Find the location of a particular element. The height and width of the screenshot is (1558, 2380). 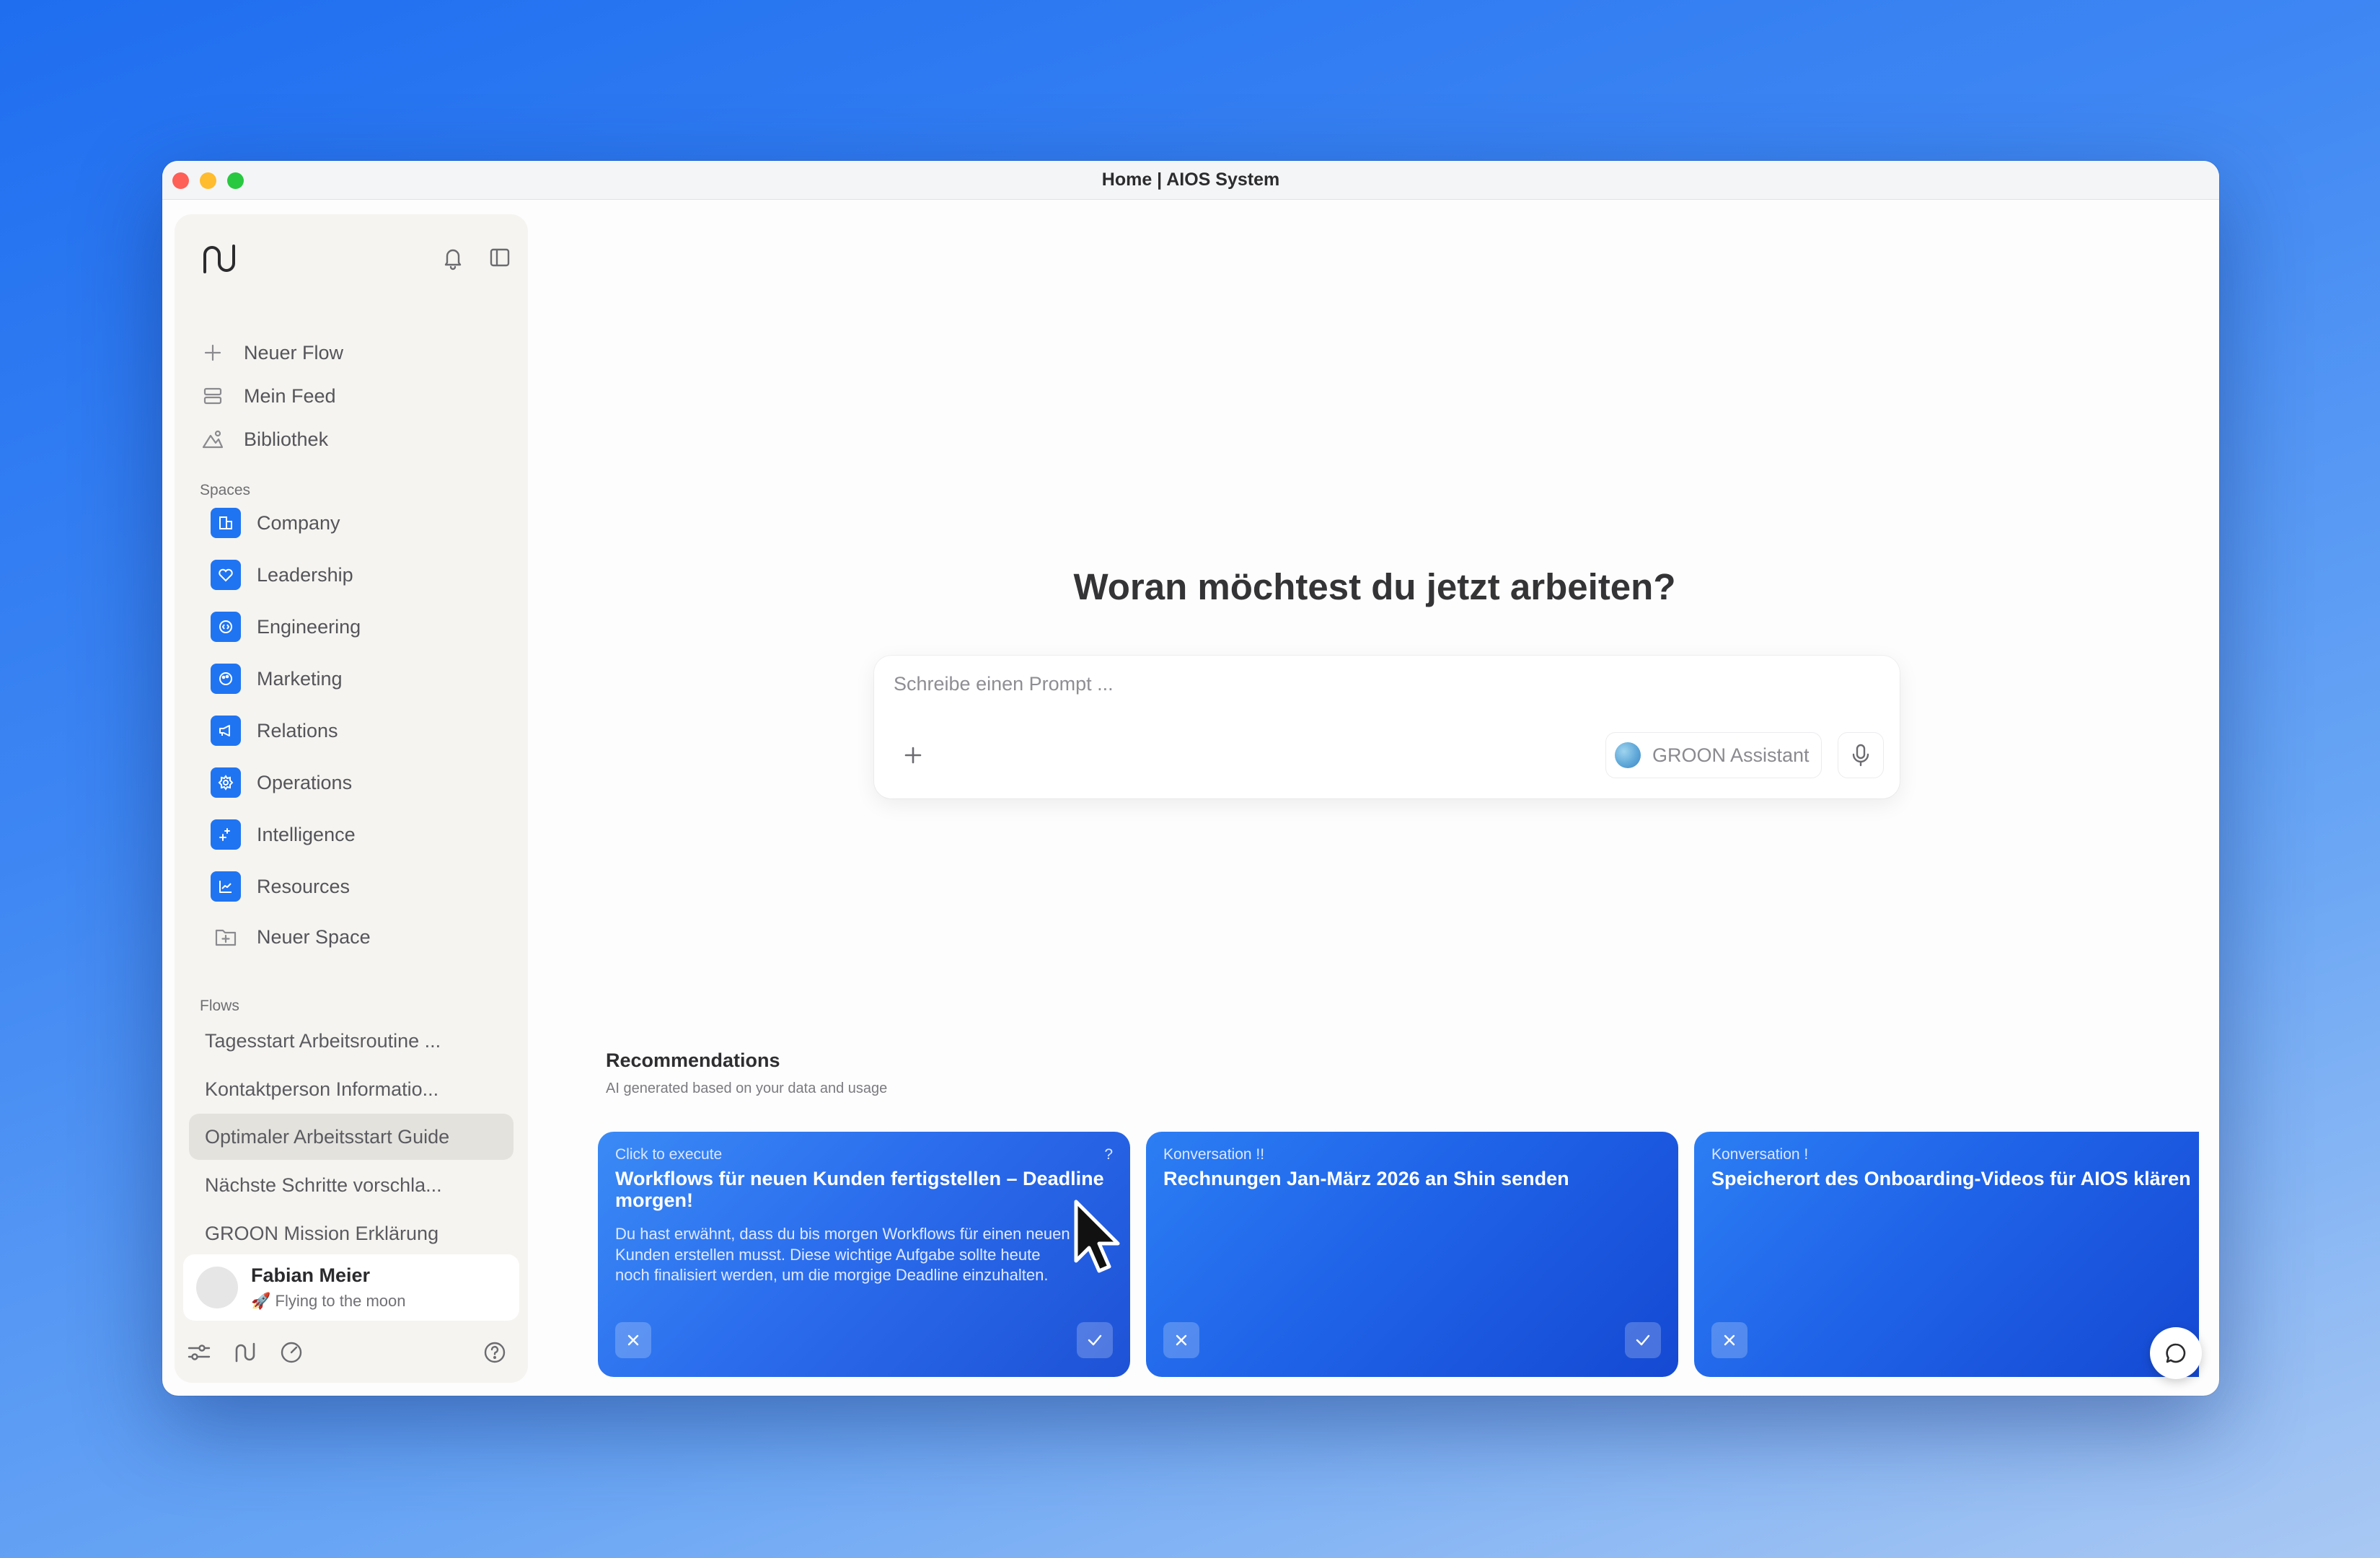

building-icon is located at coordinates (226, 523).